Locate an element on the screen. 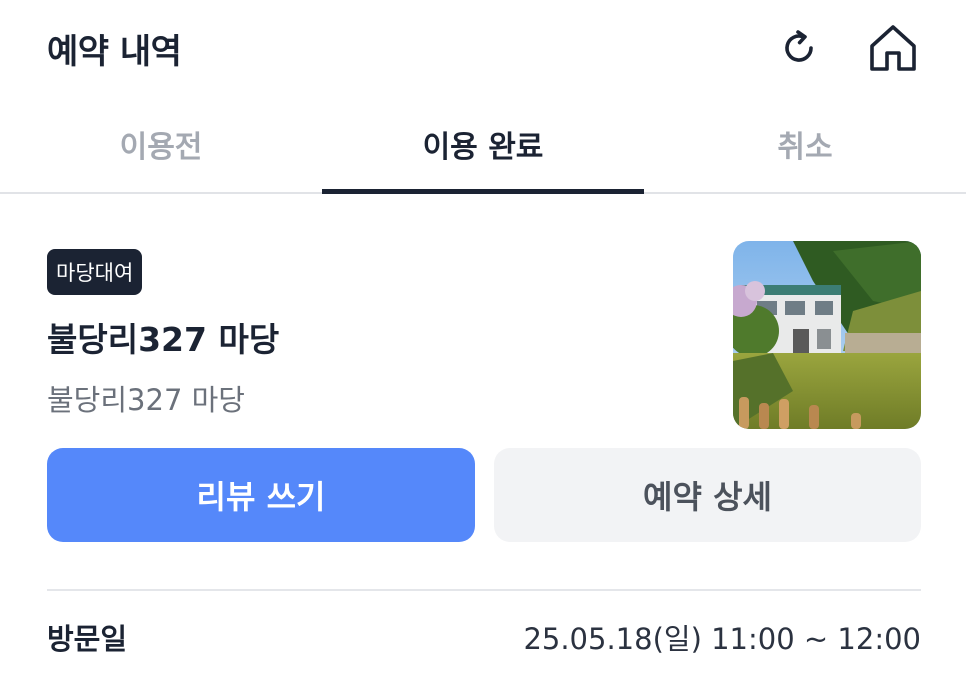 This screenshot has width=966, height=684. refresh-button is located at coordinates (799, 48).